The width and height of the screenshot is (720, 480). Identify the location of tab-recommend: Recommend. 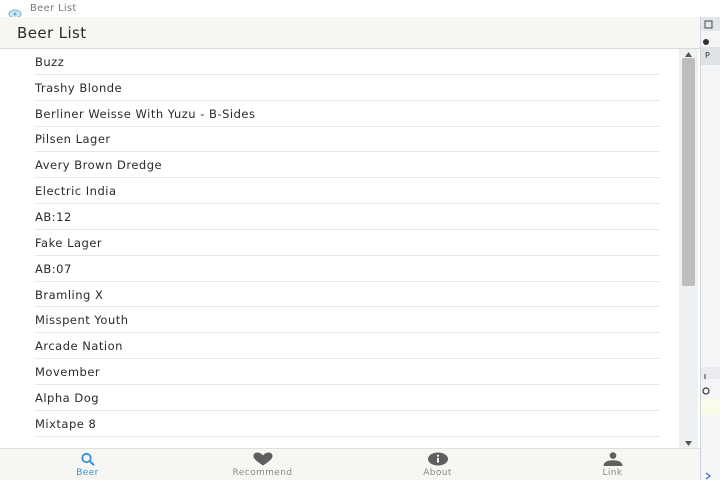
(262, 464).